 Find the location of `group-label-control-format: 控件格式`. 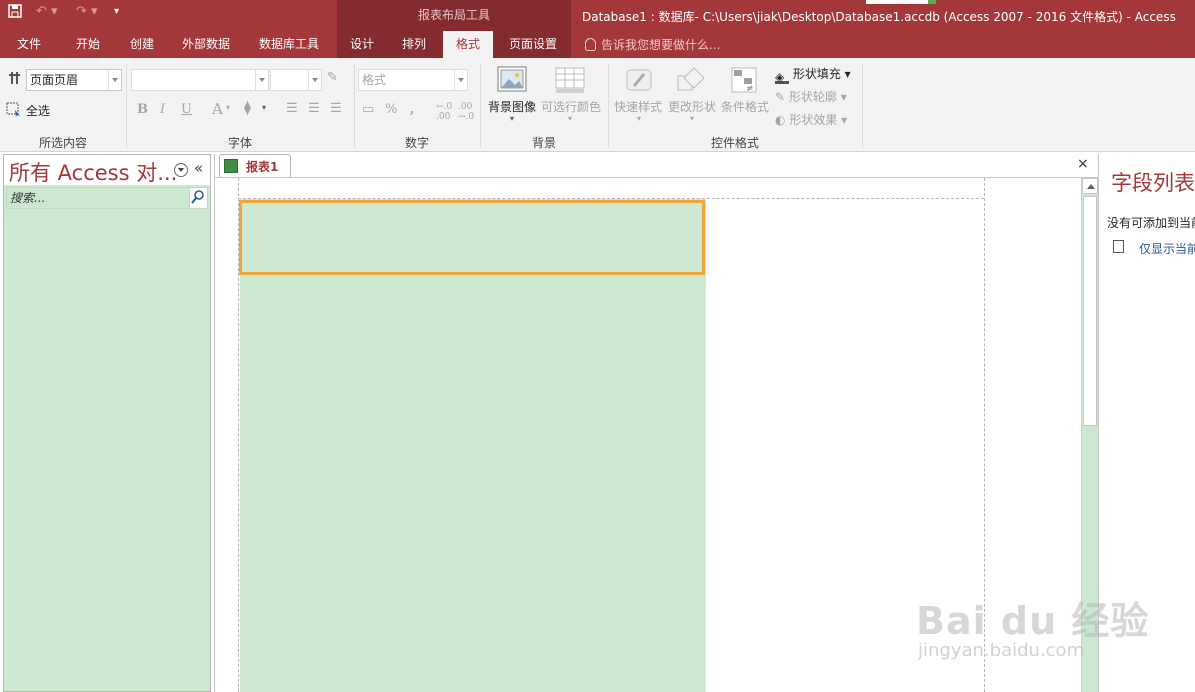

group-label-control-format: 控件格式 is located at coordinates (734, 143).